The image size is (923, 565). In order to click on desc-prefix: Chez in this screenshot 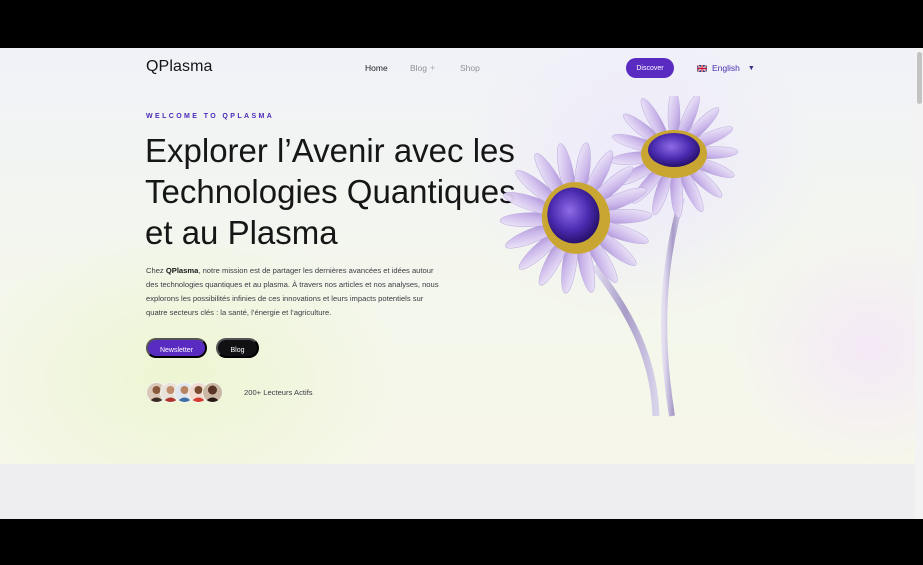, I will do `click(156, 270)`.